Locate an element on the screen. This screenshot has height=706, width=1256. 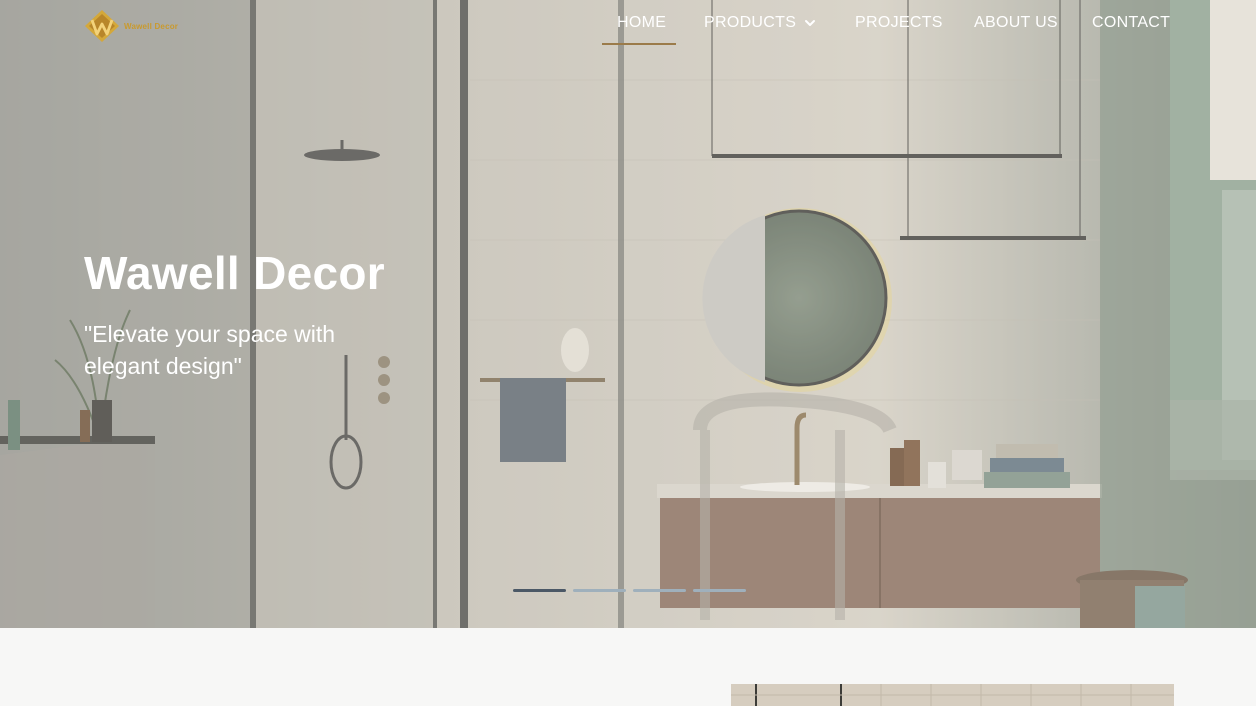
brand-logo: Wawell Decor is located at coordinates (131, 26).